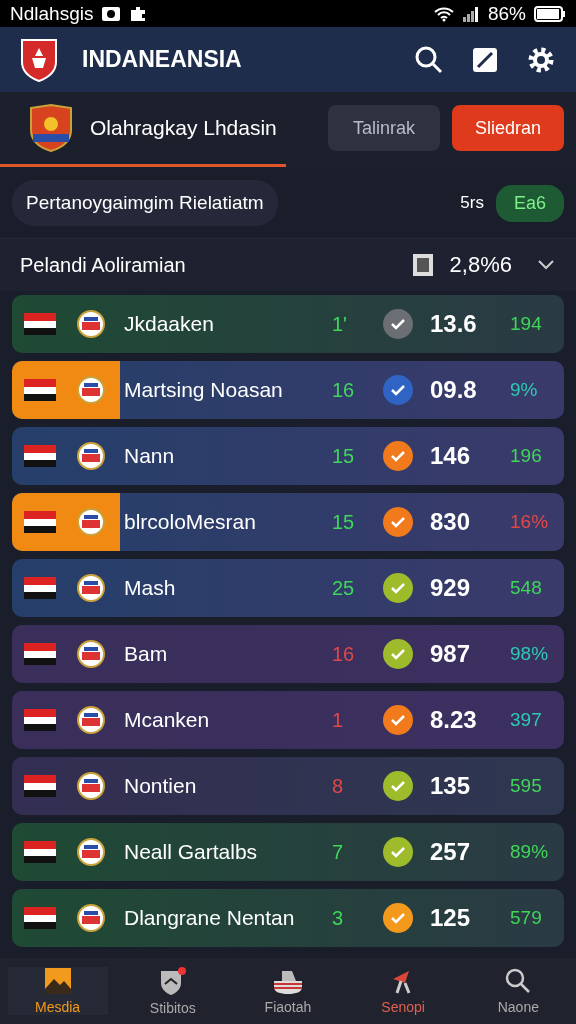  Describe the element at coordinates (506, 13) in the screenshot. I see `battery-text: 86%` at that location.